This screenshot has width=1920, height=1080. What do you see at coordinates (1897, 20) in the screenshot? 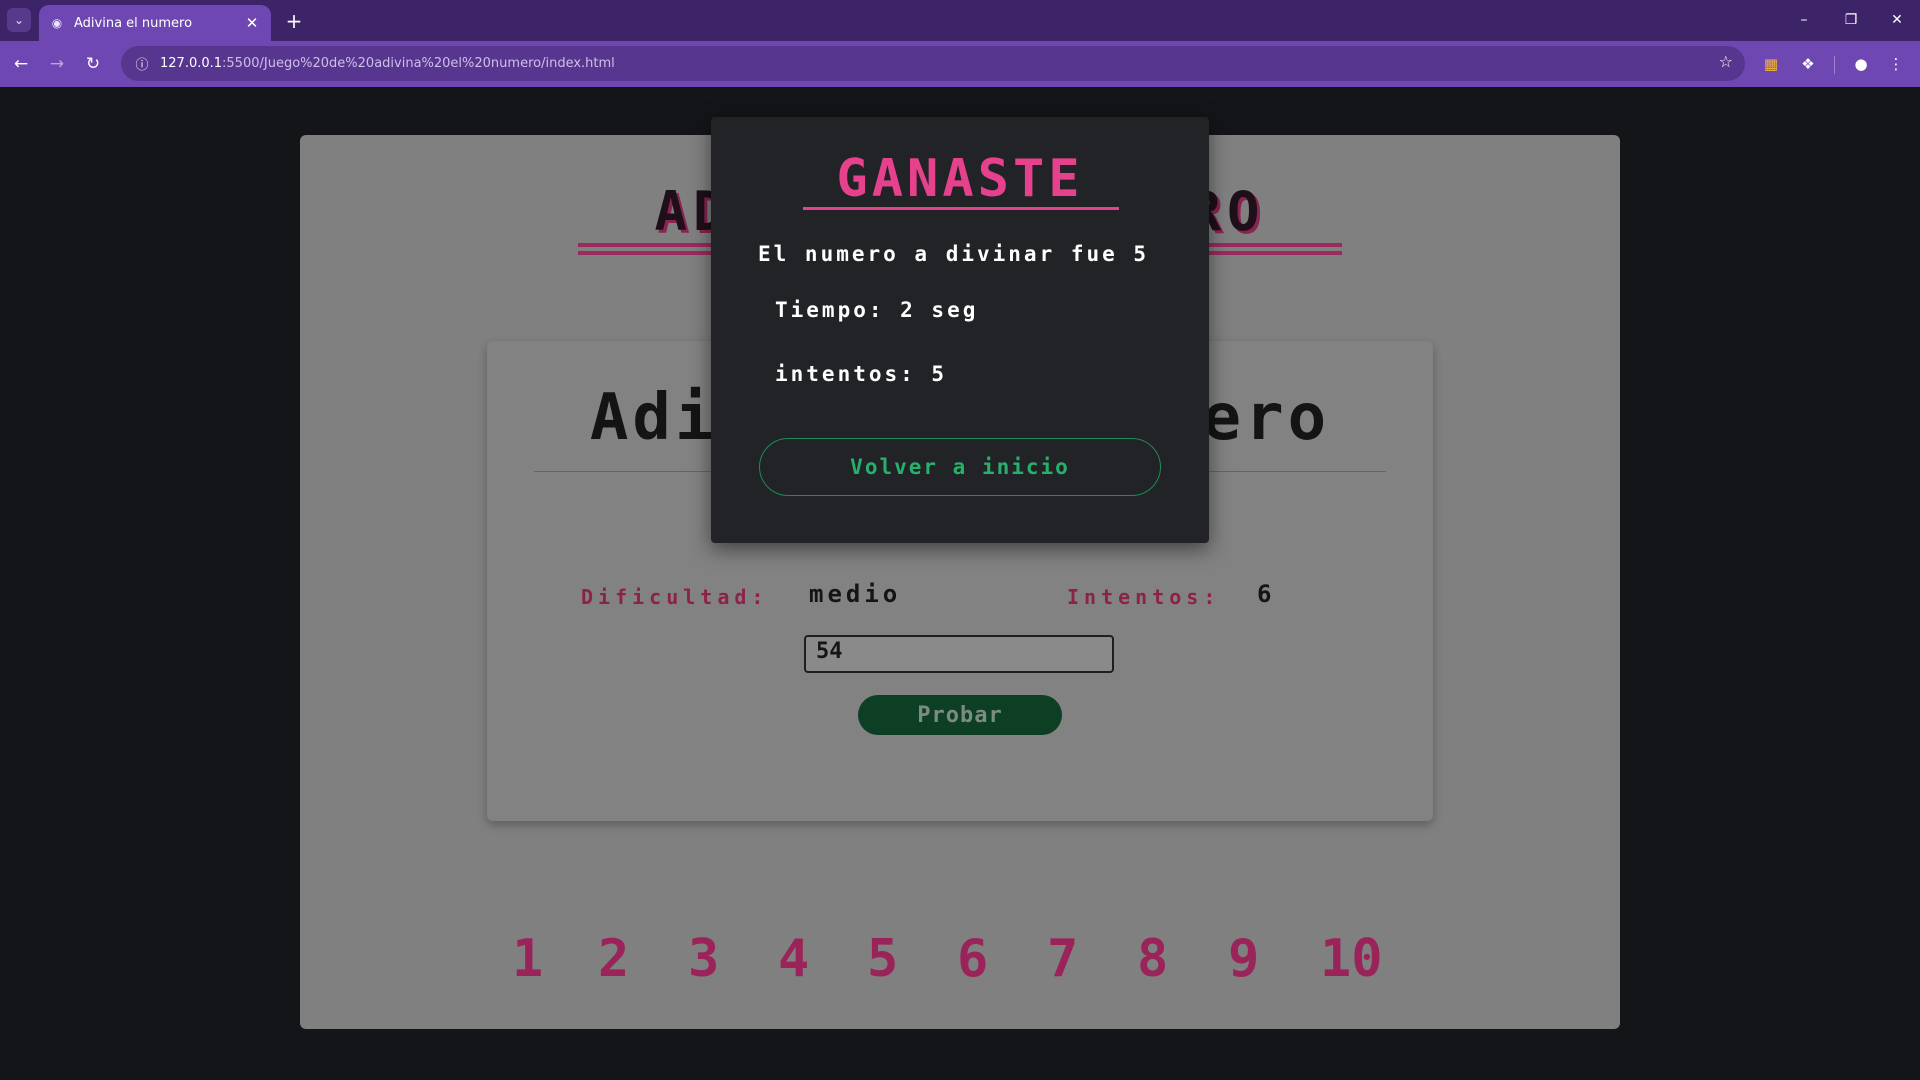
I see `window-close-icon: ✕` at bounding box center [1897, 20].